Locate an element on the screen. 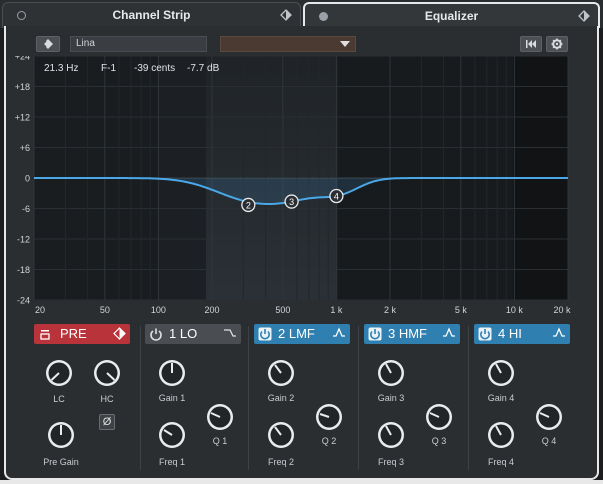  tab-equalizer-label: Equalizer is located at coordinates (451, 16).